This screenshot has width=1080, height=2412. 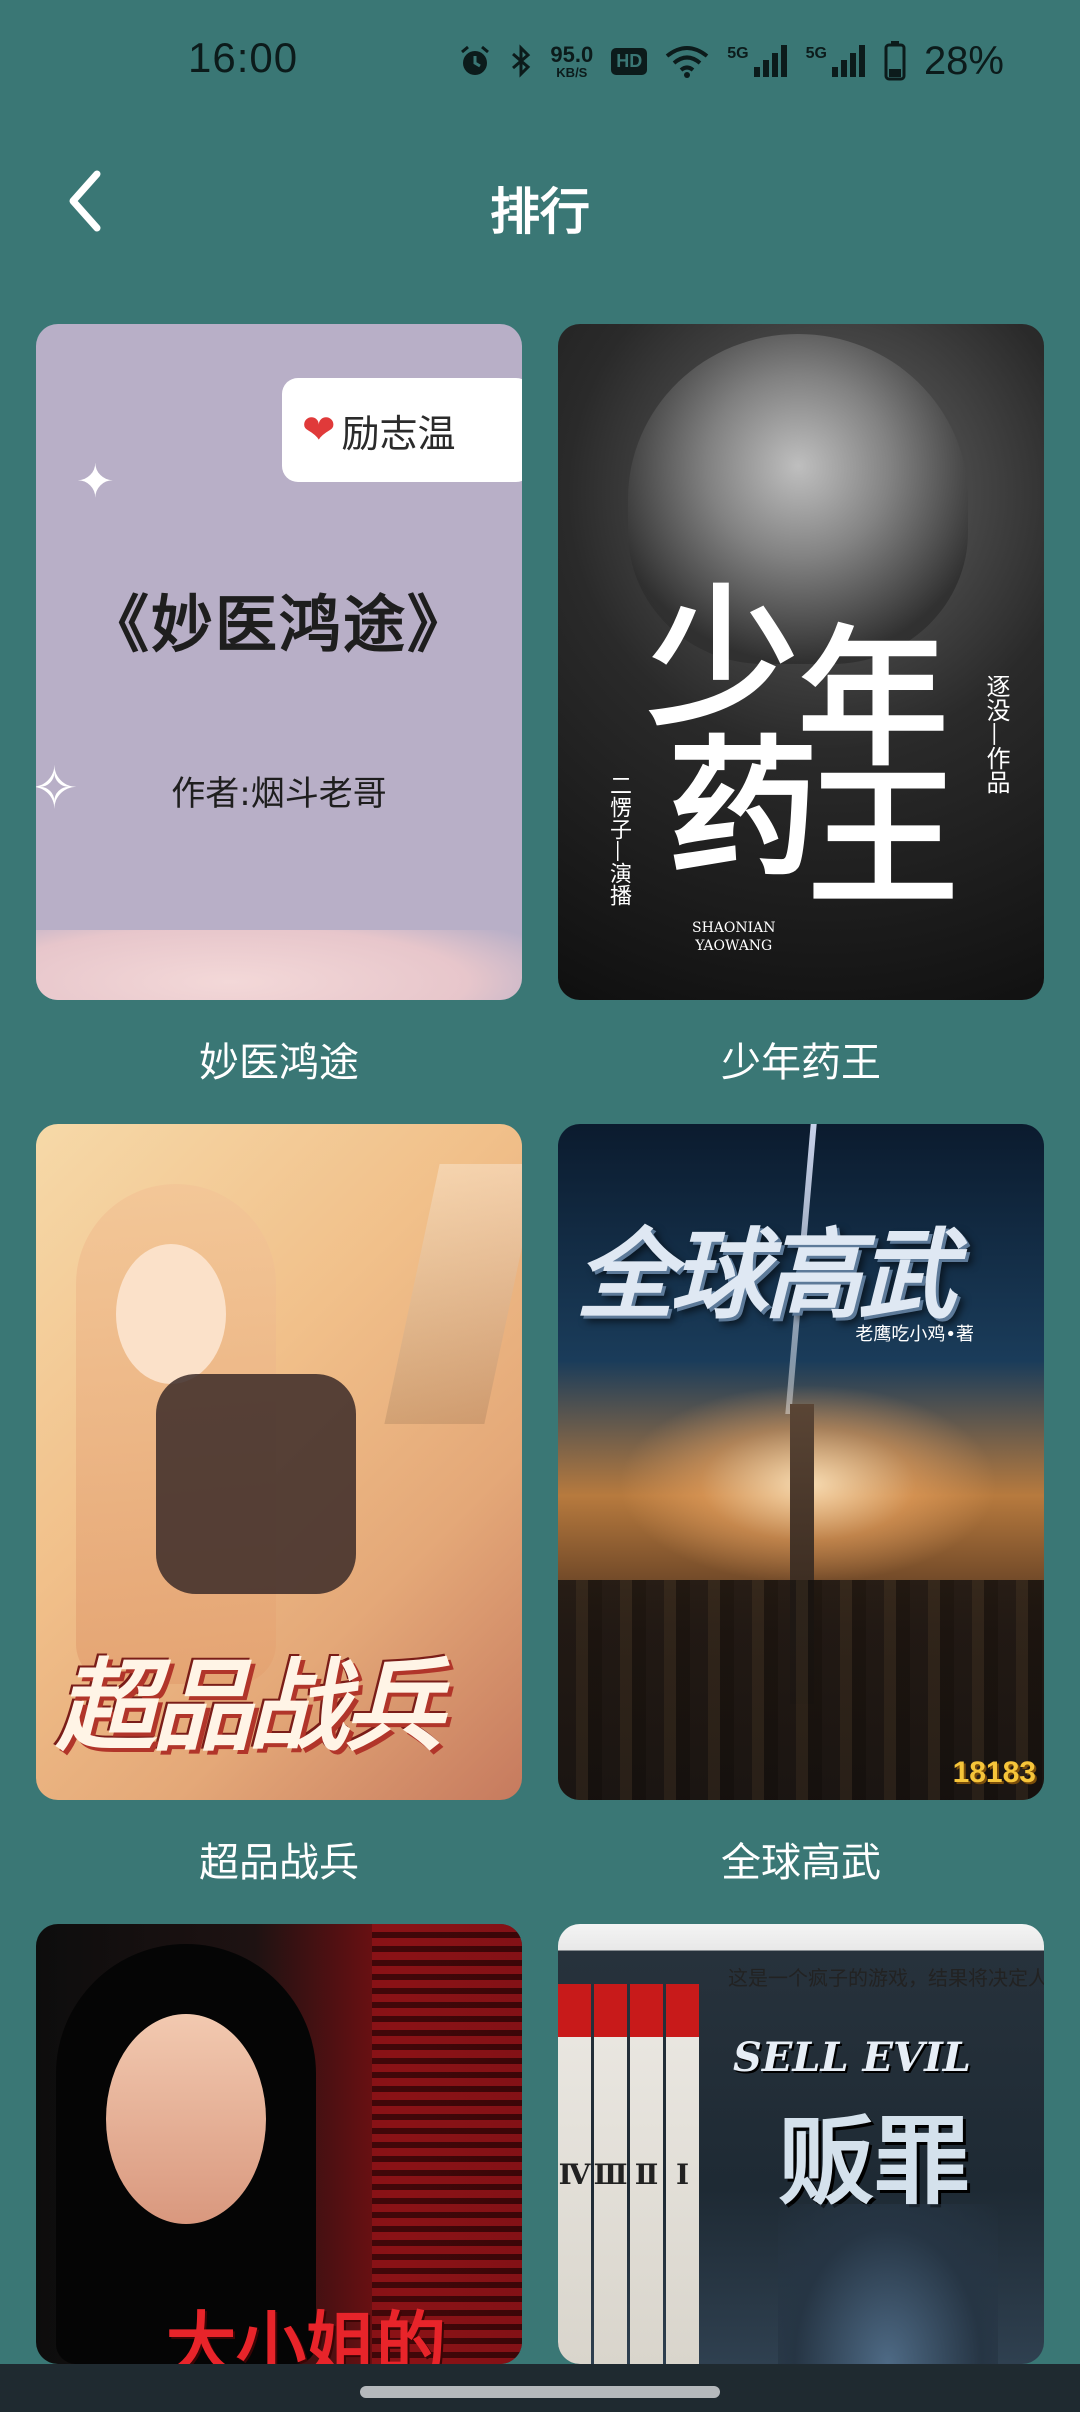 I want to click on alarm-icon, so click(x=475, y=61).